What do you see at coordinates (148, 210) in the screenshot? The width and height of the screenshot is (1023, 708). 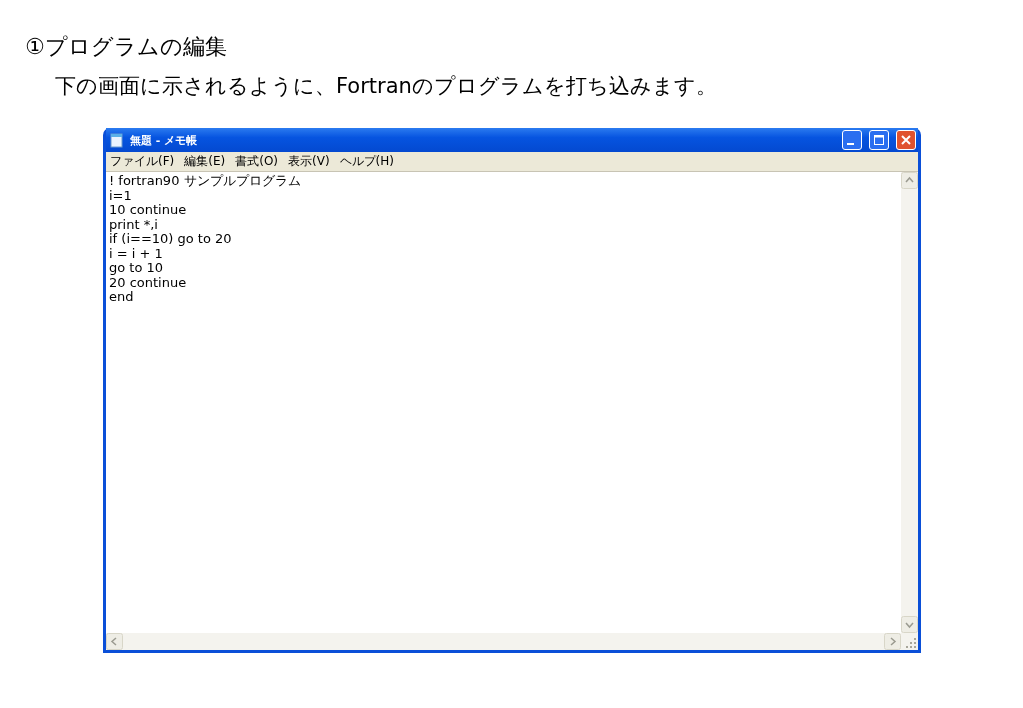 I see `code-line: 10 continue` at bounding box center [148, 210].